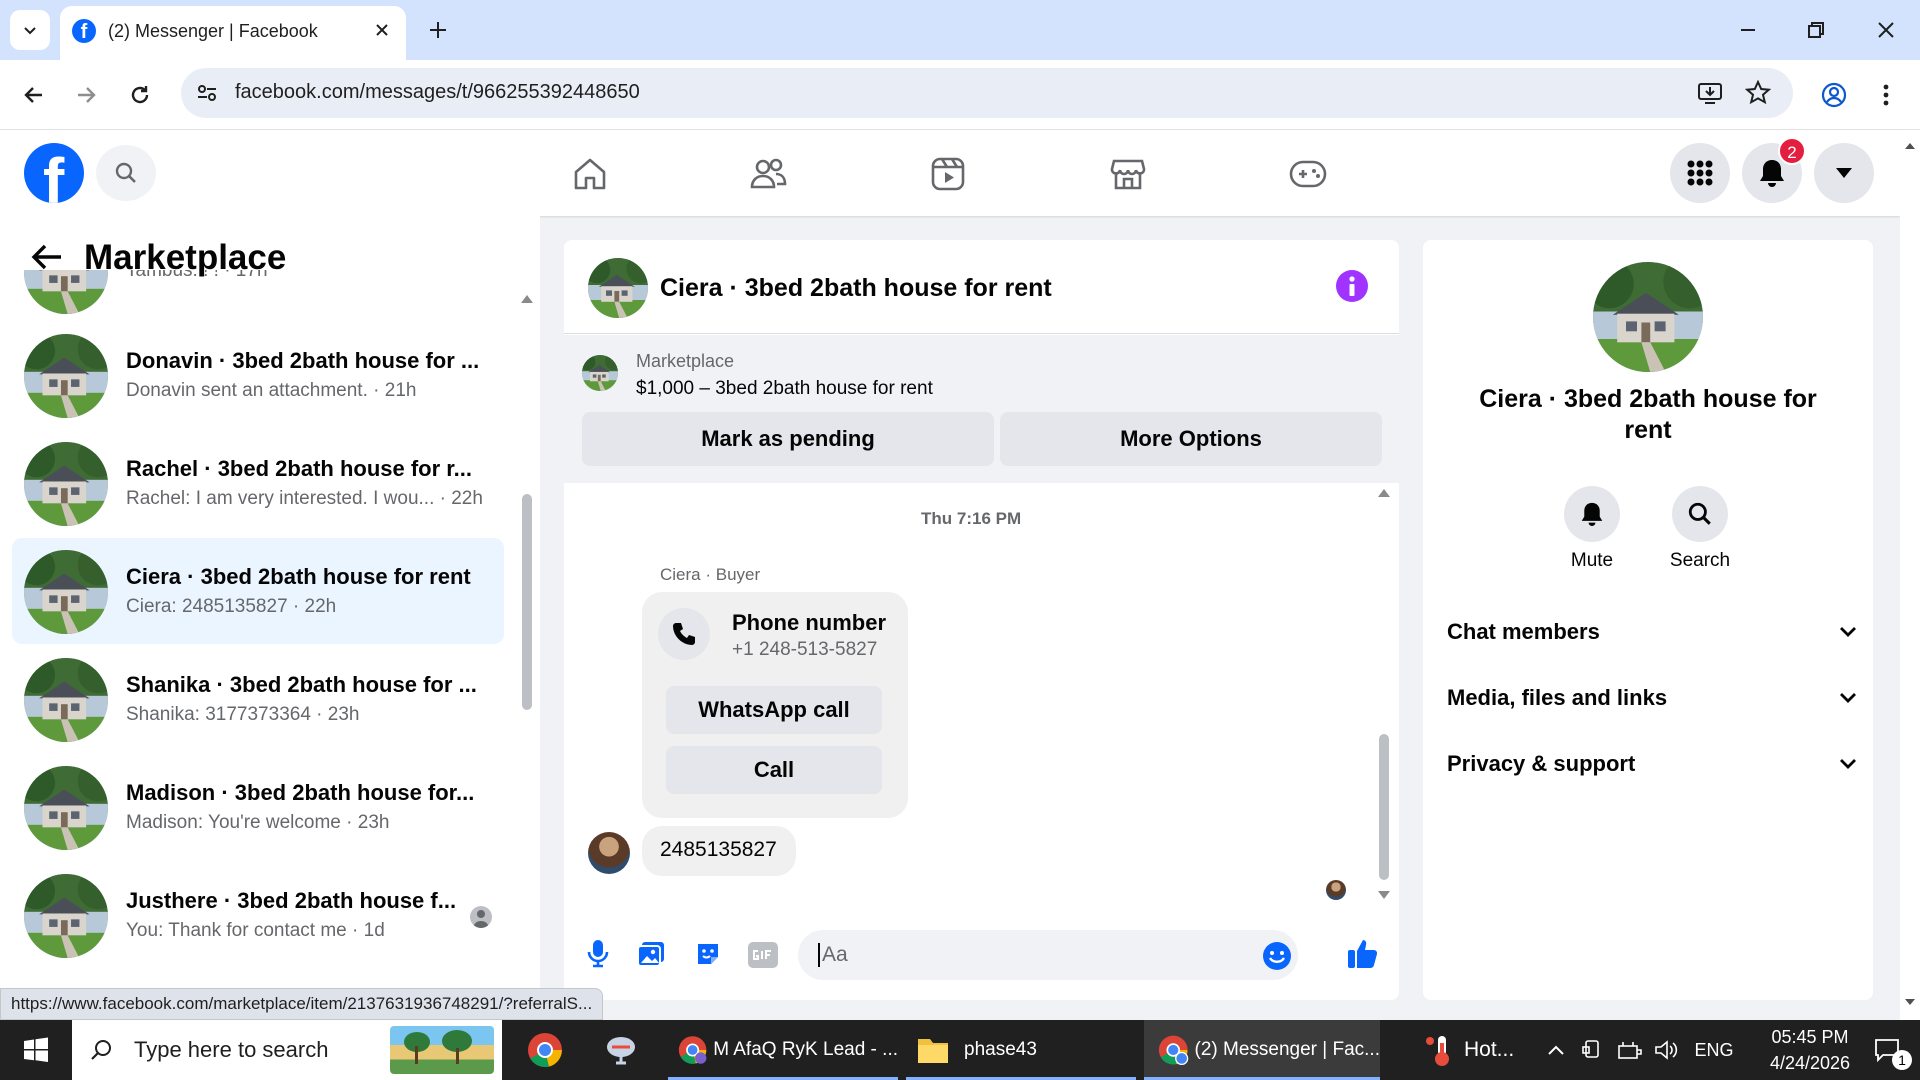 Image resolution: width=1920 pixels, height=1080 pixels. I want to click on message-bubble: 2485135827, so click(719, 851).